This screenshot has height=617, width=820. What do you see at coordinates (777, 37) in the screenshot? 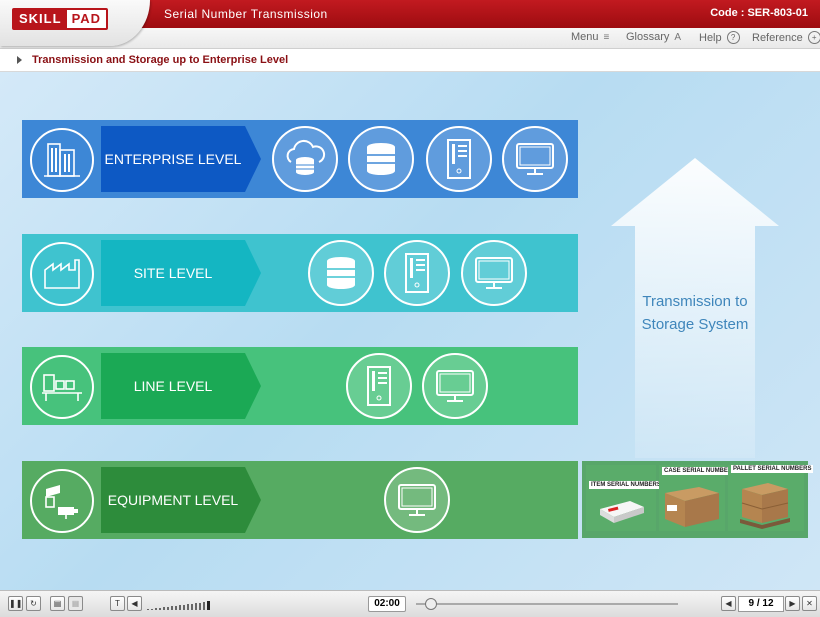
I see `reference-label: Reference` at bounding box center [777, 37].